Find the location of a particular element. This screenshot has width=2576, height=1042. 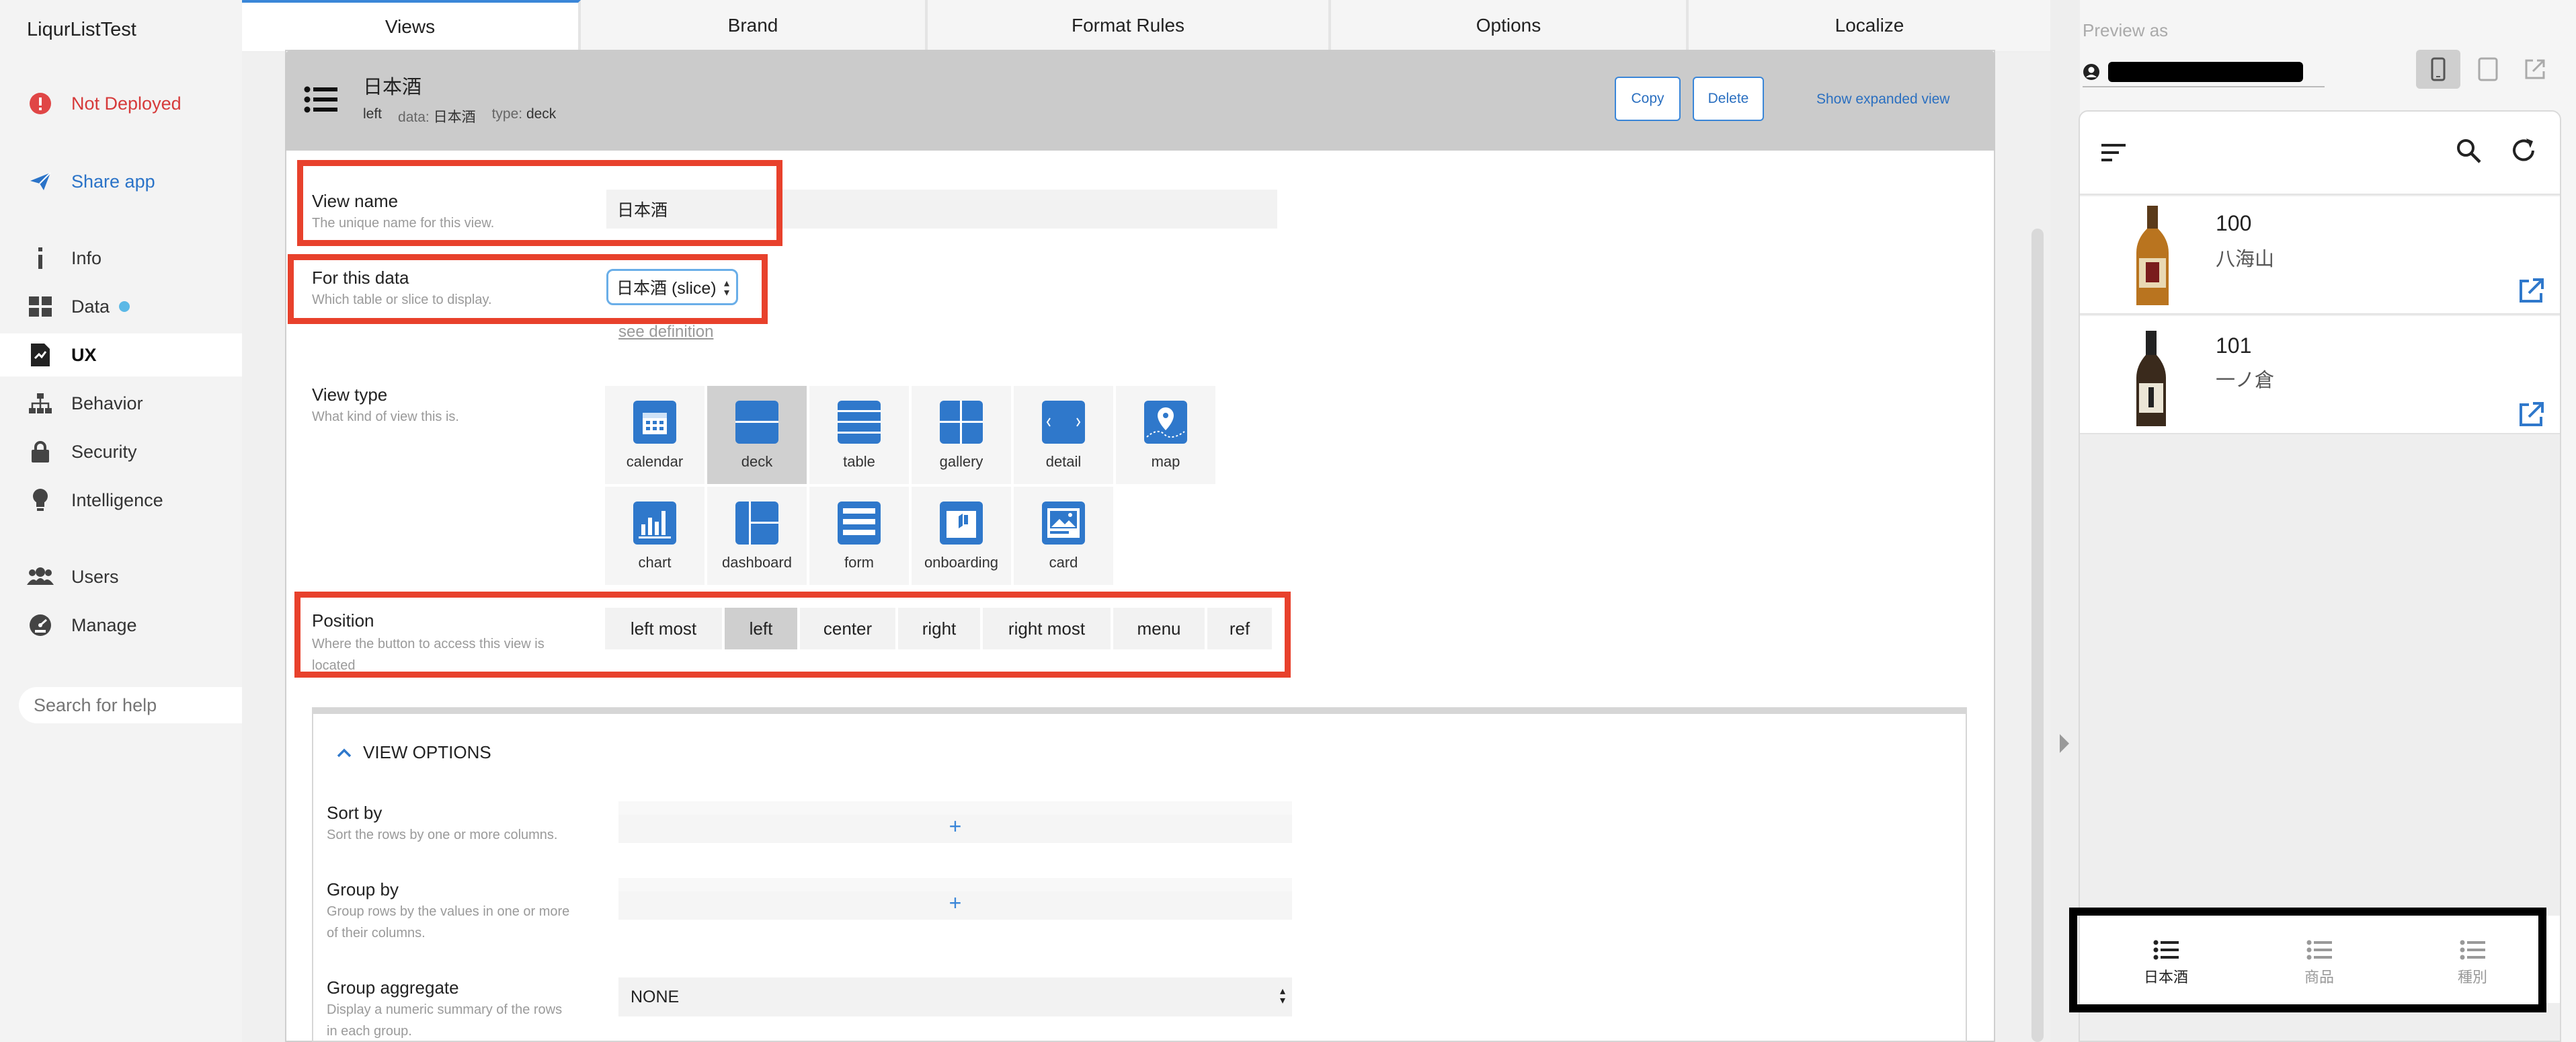

group-by-add-button: + is located at coordinates (955, 899).